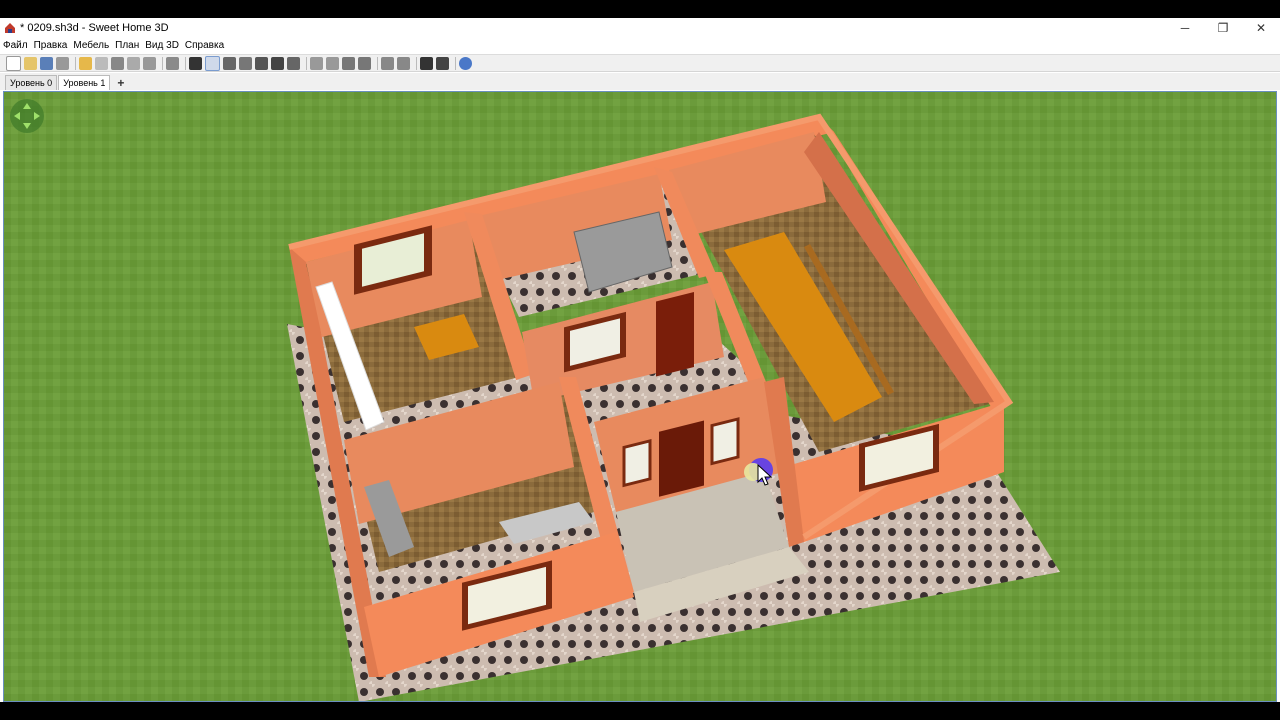  Describe the element at coordinates (204, 45) in the screenshot. I see `menu-help: Справка` at that location.